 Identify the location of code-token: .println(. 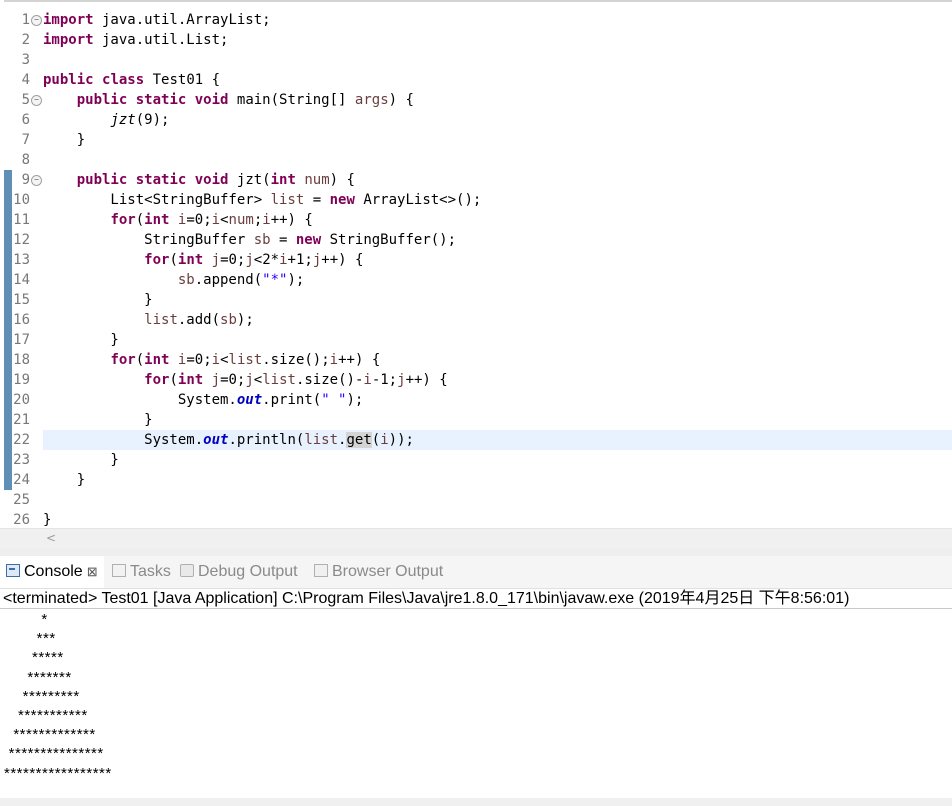
(266, 440).